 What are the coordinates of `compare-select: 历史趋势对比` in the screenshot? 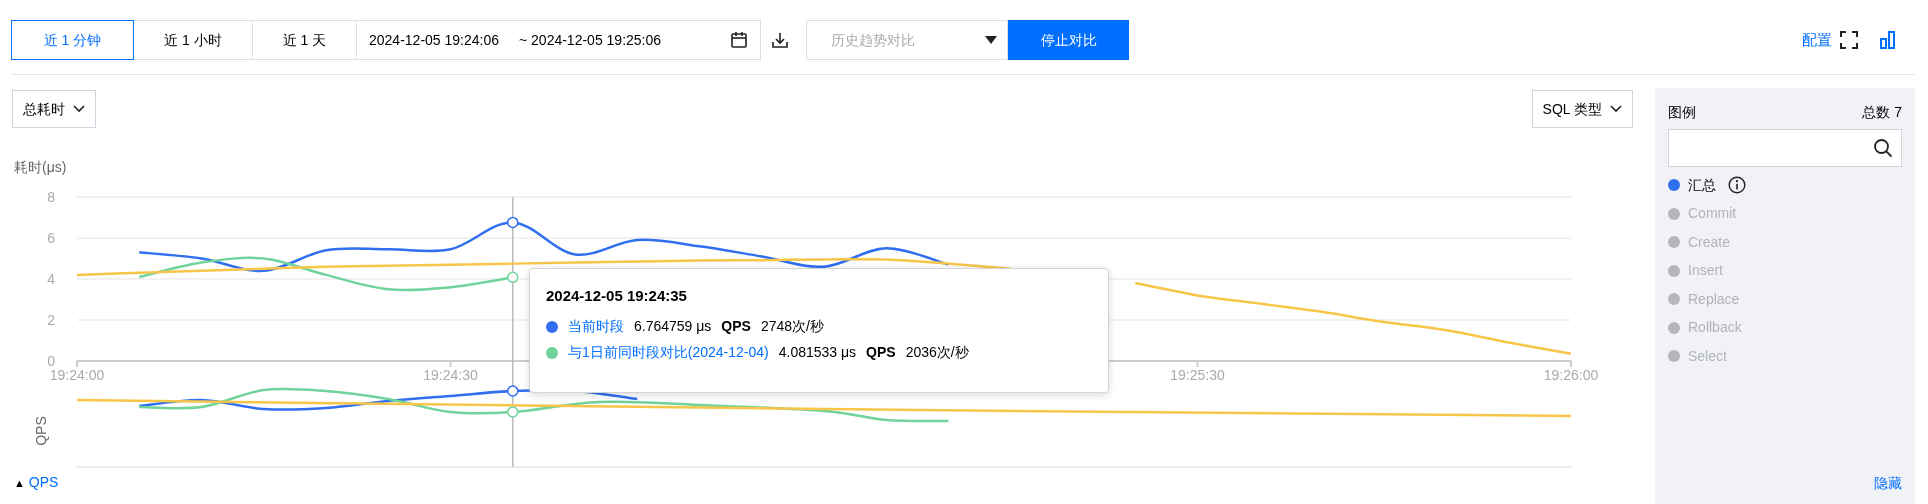 It's located at (907, 40).